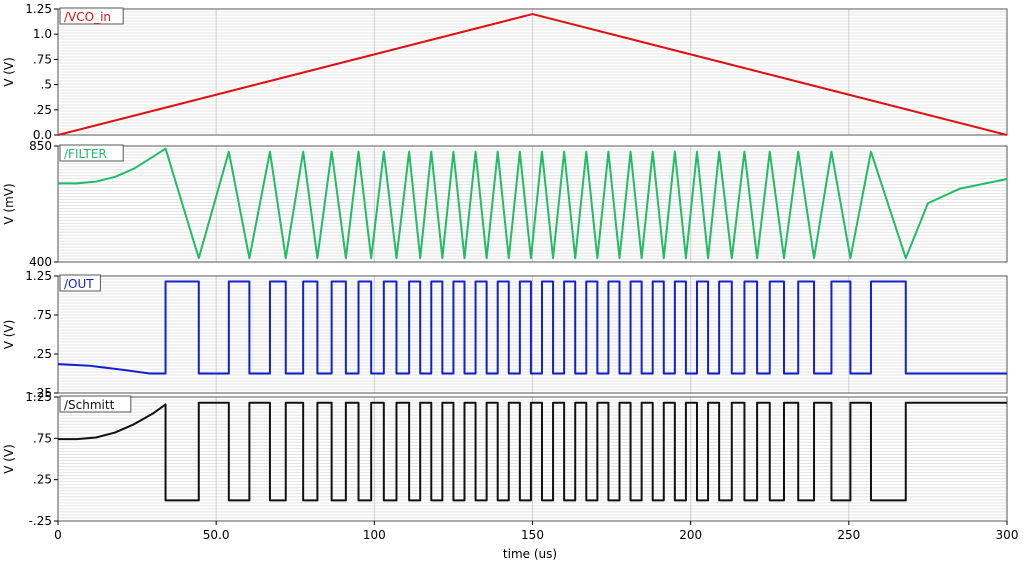  What do you see at coordinates (1007, 535) in the screenshot?
I see `x-tick-label: 300` at bounding box center [1007, 535].